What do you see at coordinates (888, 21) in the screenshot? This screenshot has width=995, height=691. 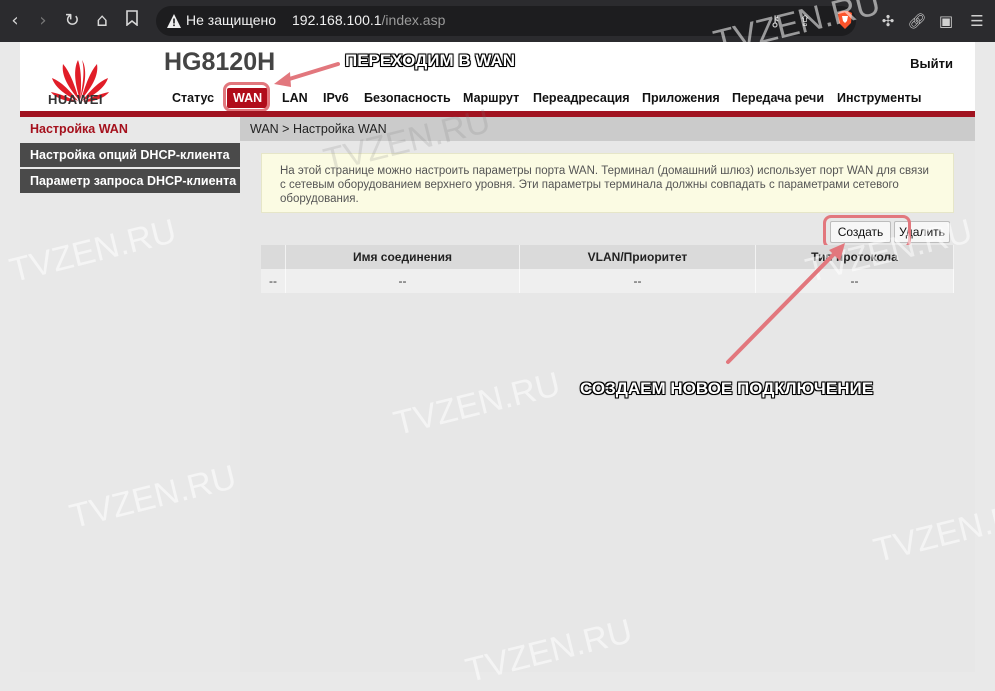 I see `extensions-icon: ✣` at bounding box center [888, 21].